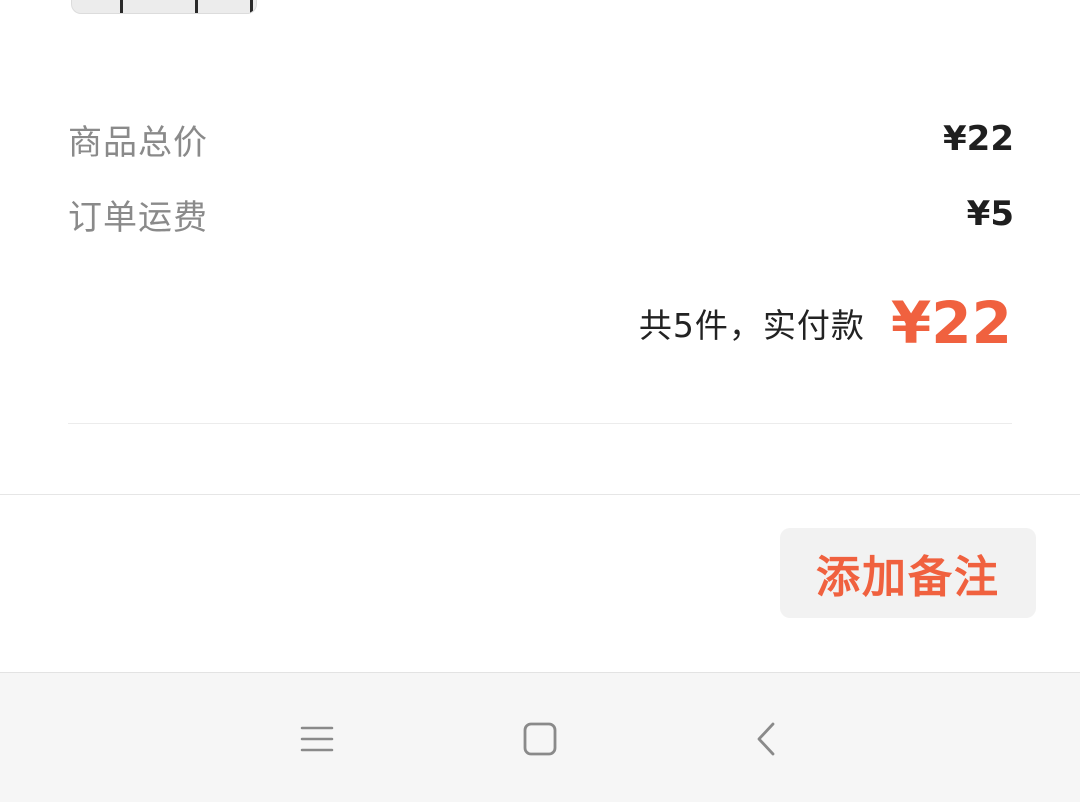  Describe the element at coordinates (540, 423) in the screenshot. I see `section-divider` at that location.